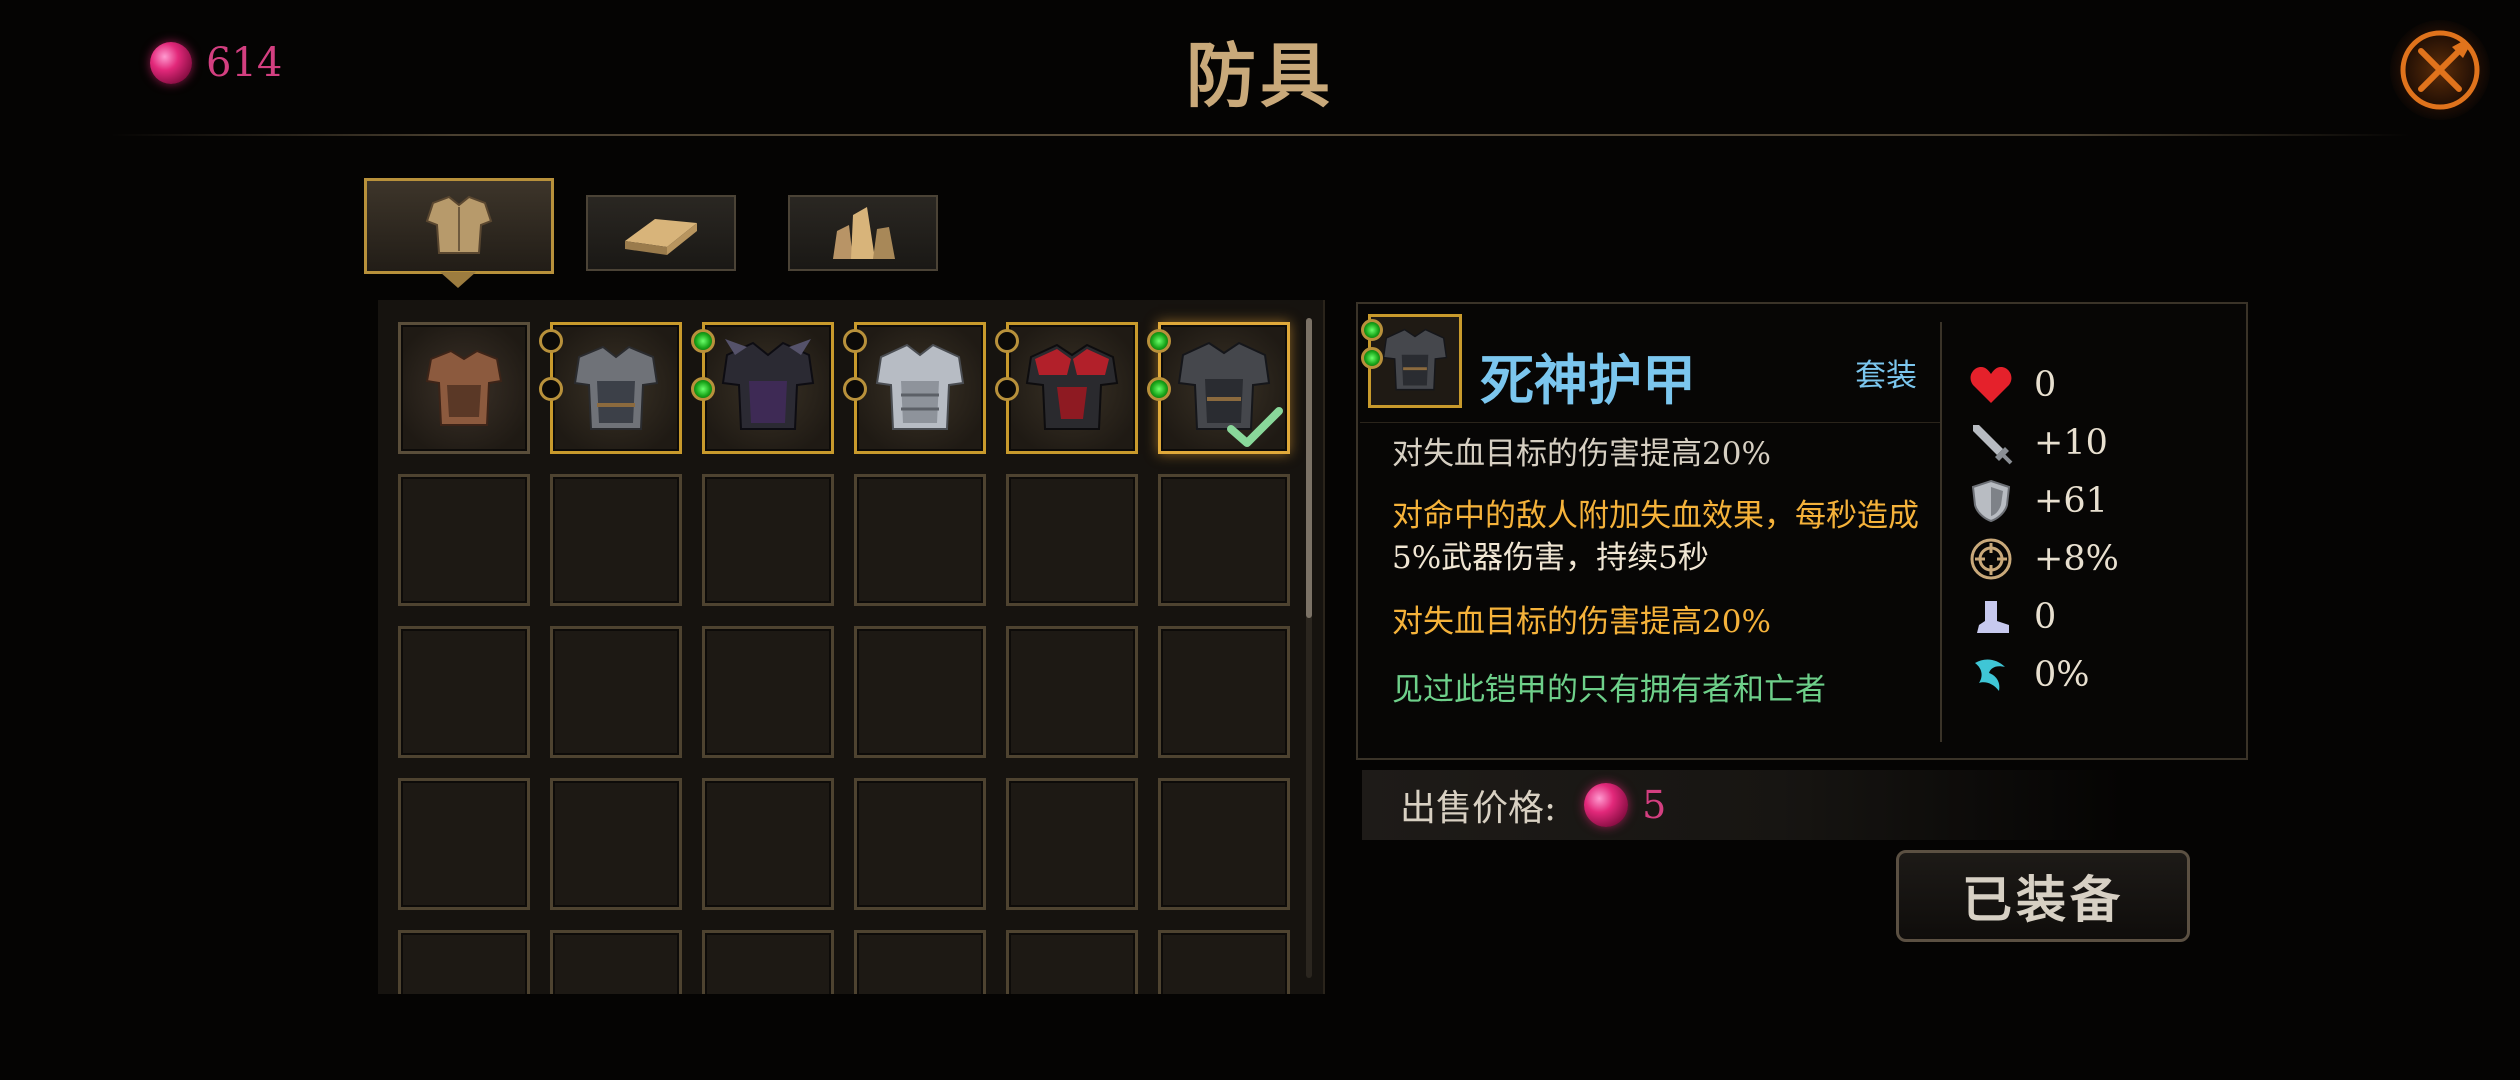 The height and width of the screenshot is (1080, 2520). Describe the element at coordinates (1650, 422) in the screenshot. I see `detail-header-divider` at that location.